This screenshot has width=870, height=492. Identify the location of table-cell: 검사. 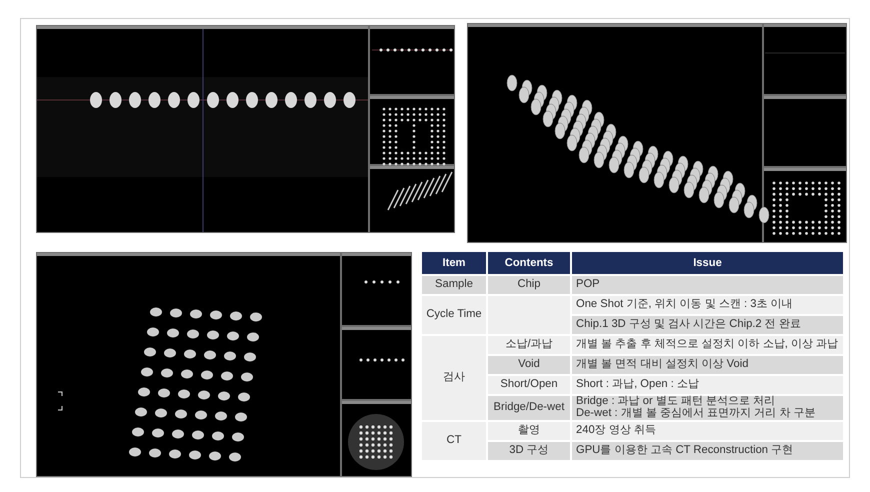
(454, 377).